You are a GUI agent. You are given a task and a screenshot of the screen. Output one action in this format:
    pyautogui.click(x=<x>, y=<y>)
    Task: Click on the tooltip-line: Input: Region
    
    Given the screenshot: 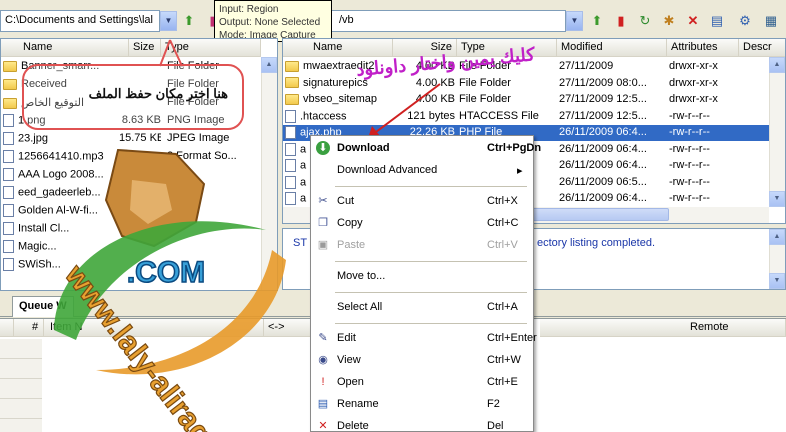 What is the action you would take?
    pyautogui.click(x=249, y=9)
    